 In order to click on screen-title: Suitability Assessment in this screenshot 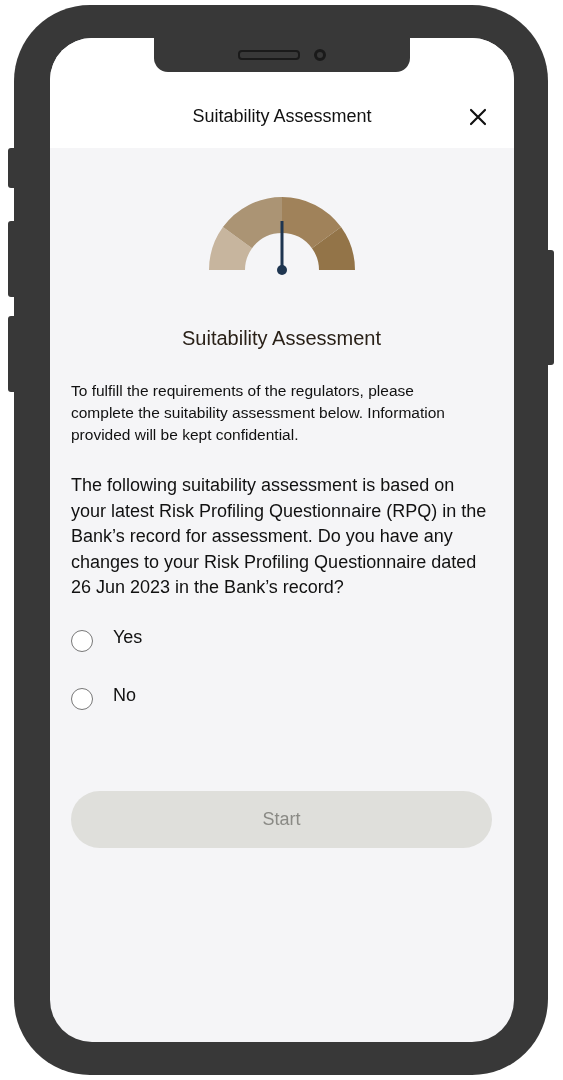, I will do `click(282, 116)`.